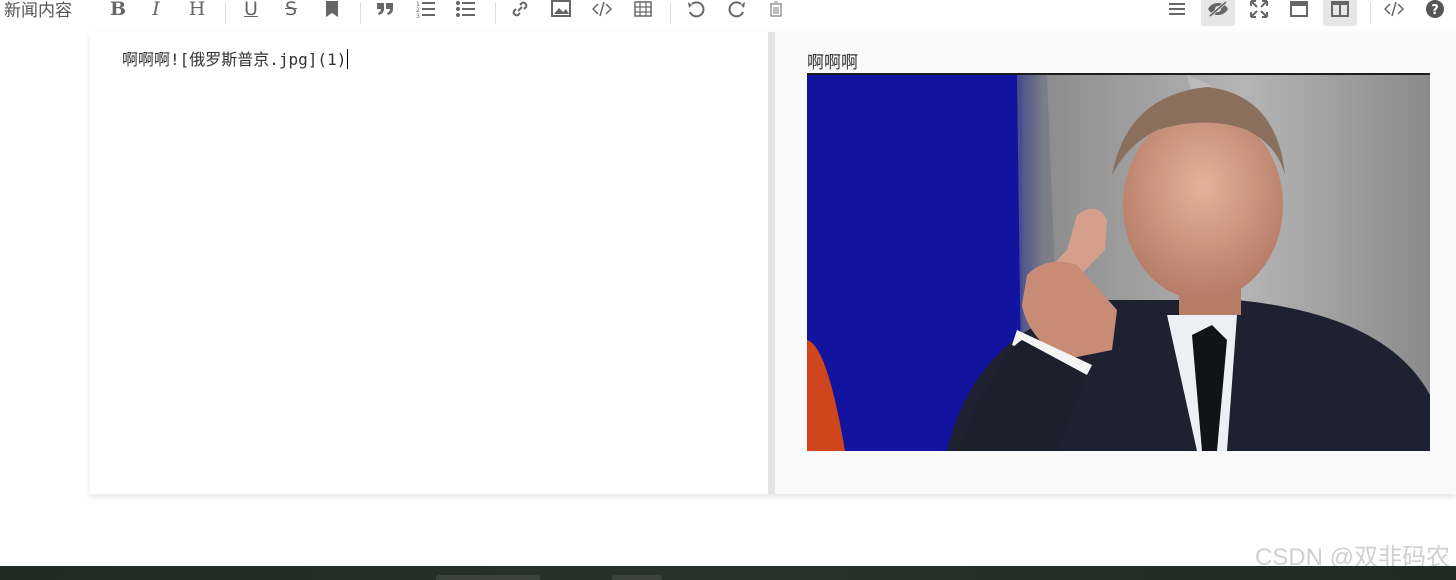  Describe the element at coordinates (348, 59) in the screenshot. I see `text-cursor` at that location.